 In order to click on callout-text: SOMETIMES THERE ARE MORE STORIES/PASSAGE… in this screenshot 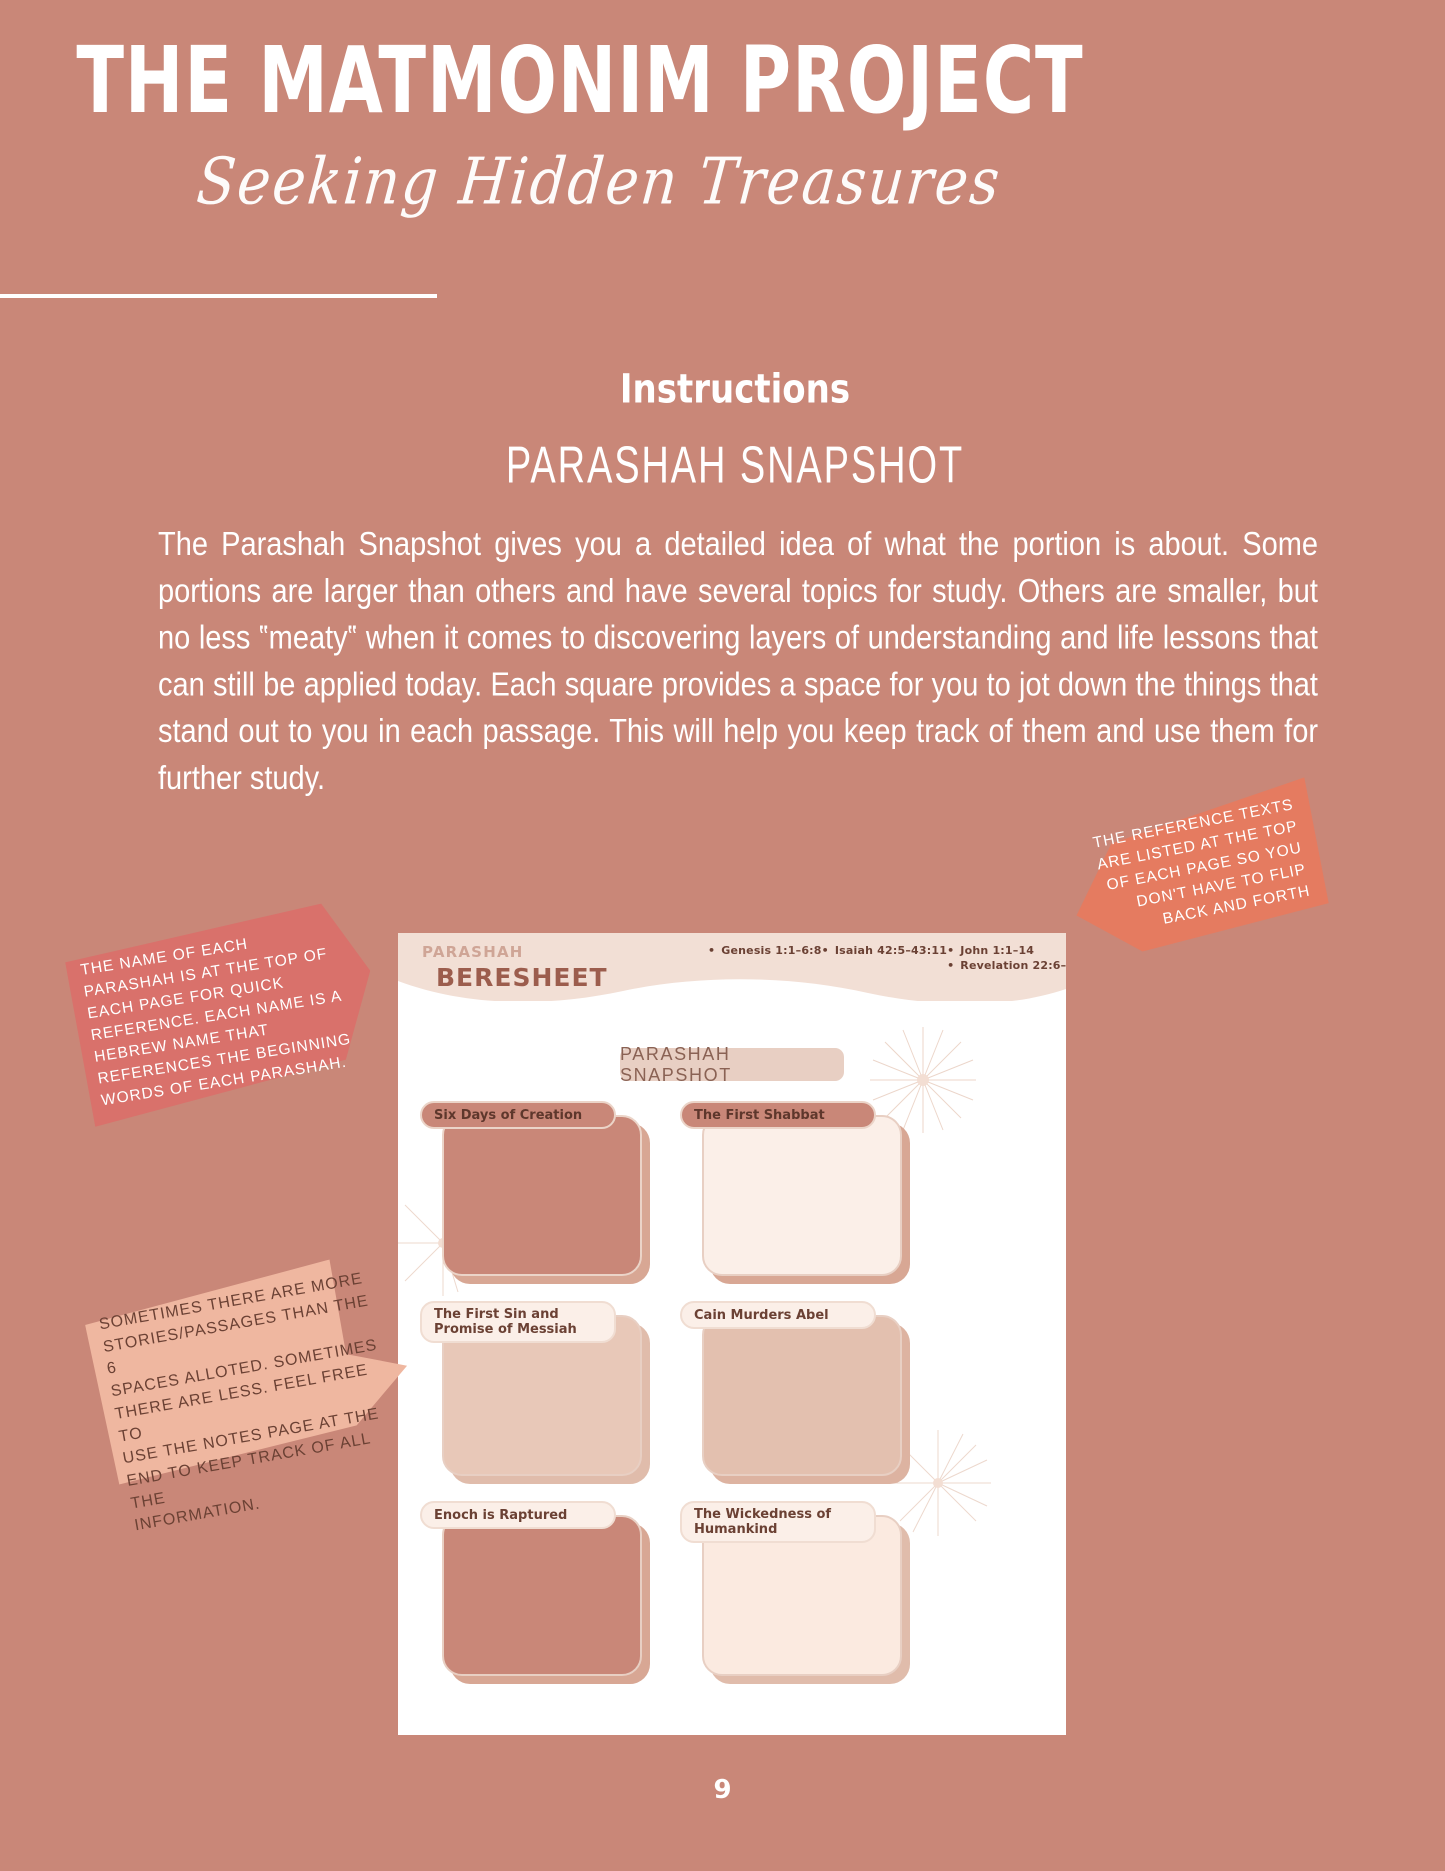, I will do `click(239, 1402)`.